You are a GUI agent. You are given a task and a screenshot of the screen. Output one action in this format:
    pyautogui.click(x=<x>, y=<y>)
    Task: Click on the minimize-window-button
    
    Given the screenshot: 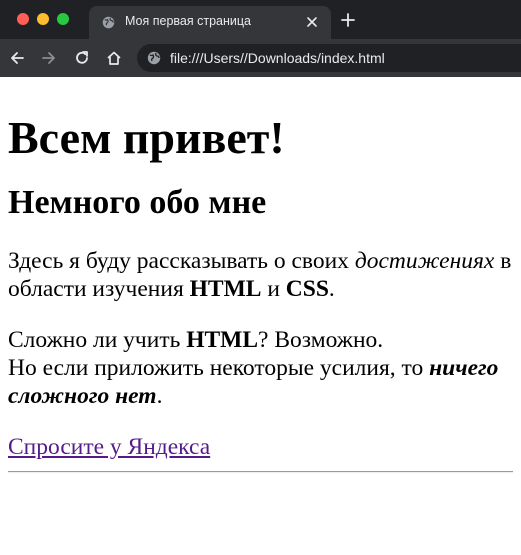 What is the action you would take?
    pyautogui.click(x=43, y=19)
    